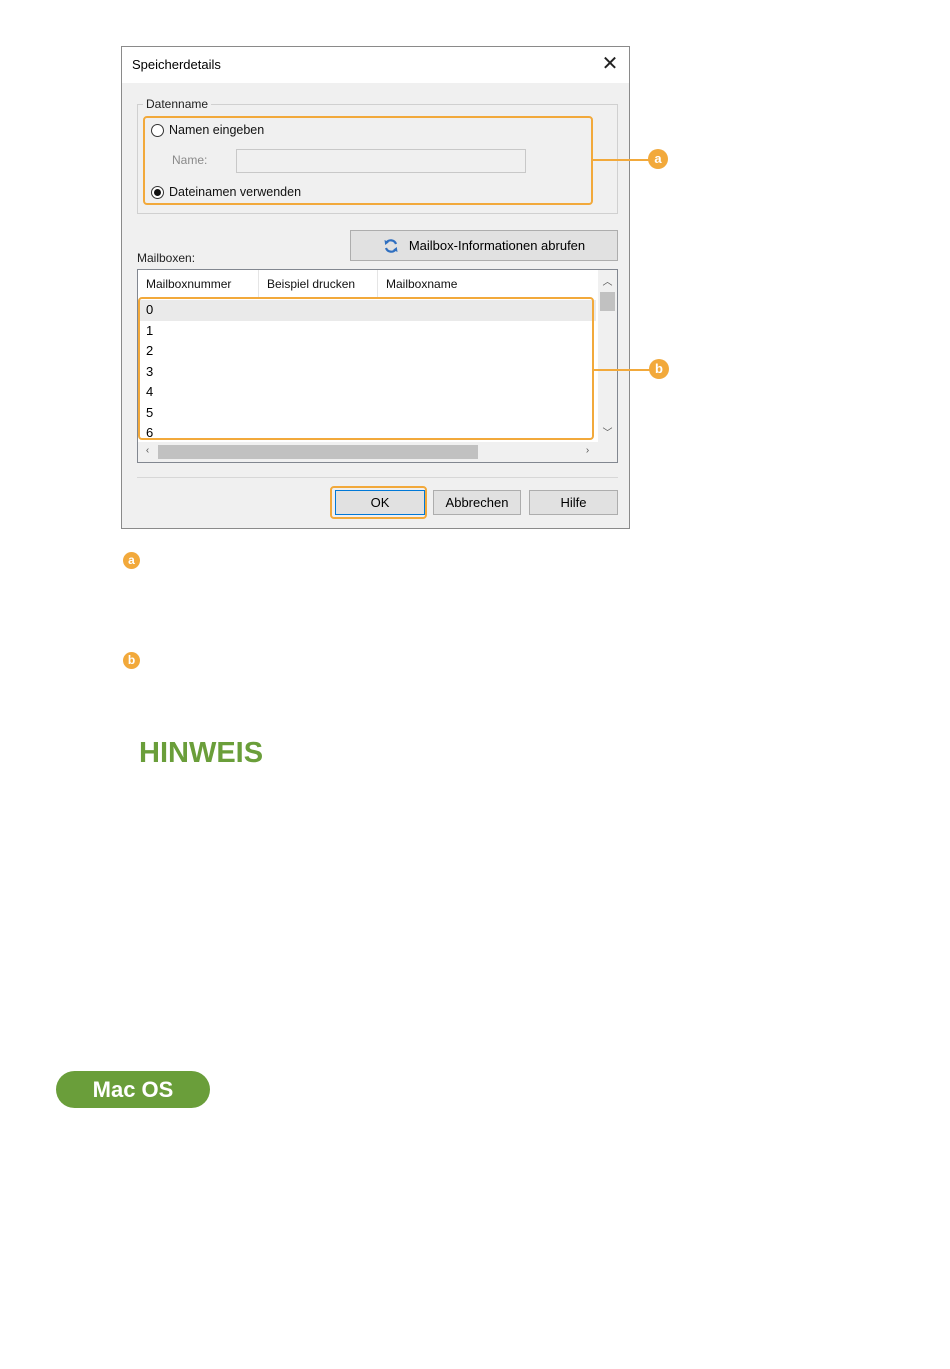  What do you see at coordinates (177, 104) in the screenshot?
I see `datenname-group-label: Datenname` at bounding box center [177, 104].